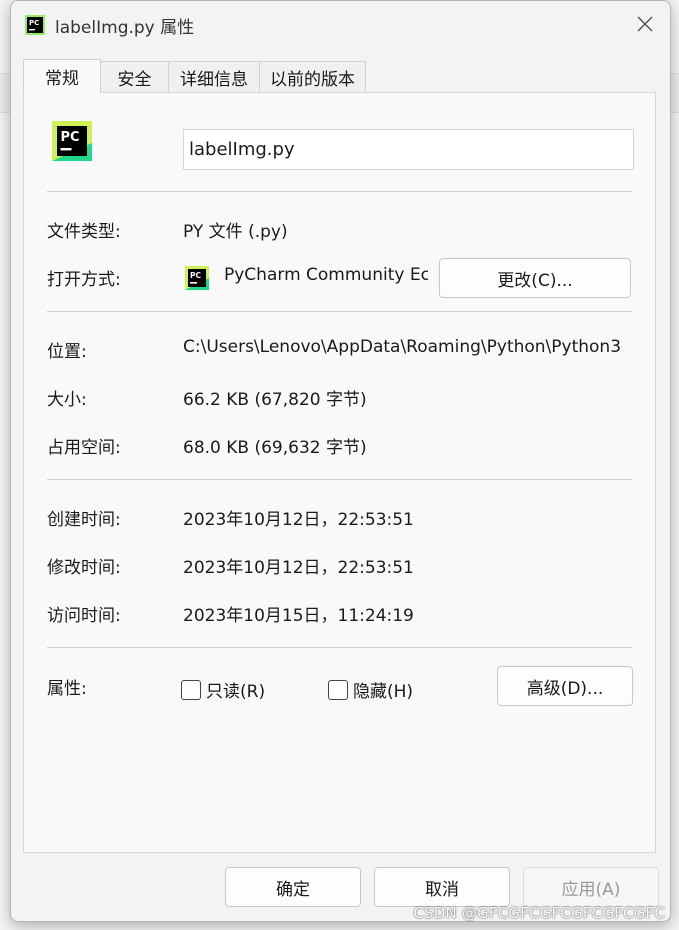 The height and width of the screenshot is (930, 679). I want to click on tab-previous-versions: 以前的版本, so click(312, 77).